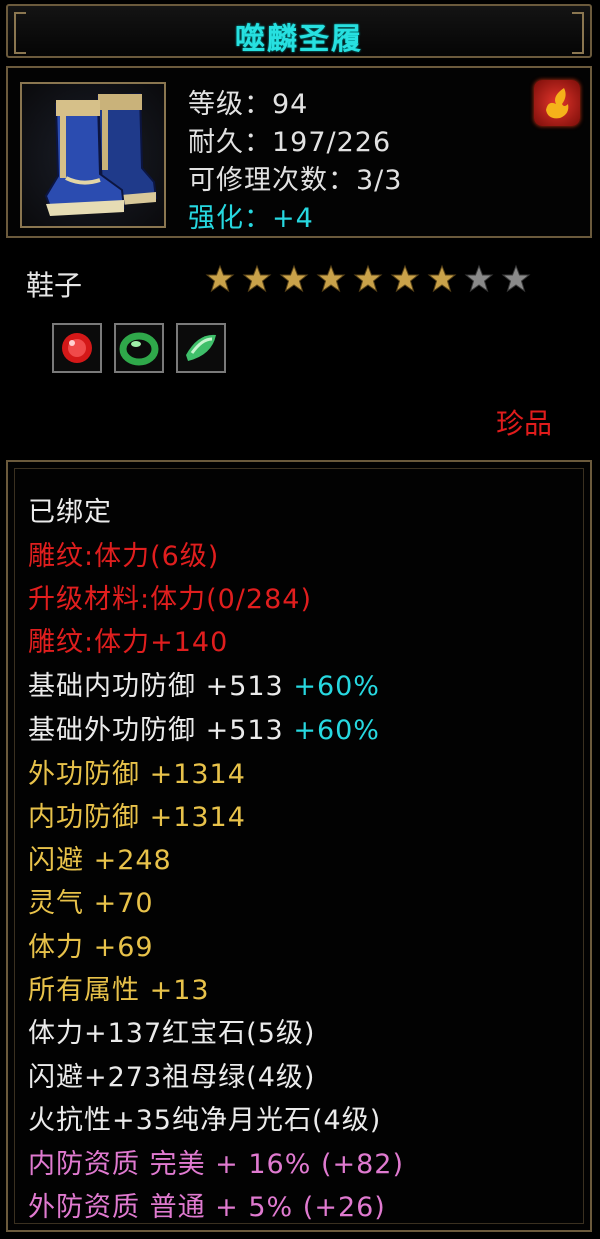 The image size is (600, 1239). I want to click on title-bar: 噬麟圣履, so click(299, 31).